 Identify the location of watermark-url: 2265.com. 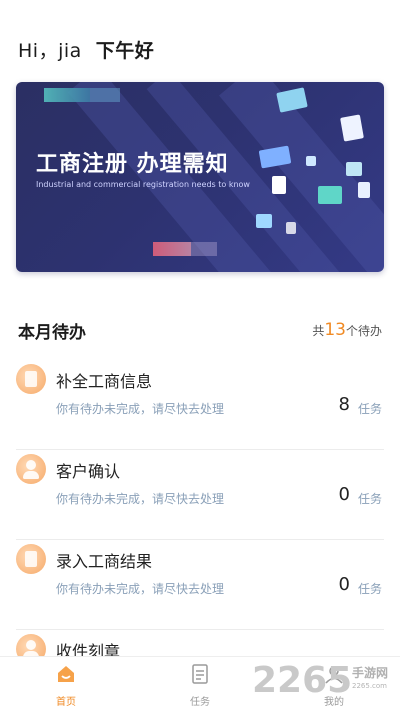
(369, 686).